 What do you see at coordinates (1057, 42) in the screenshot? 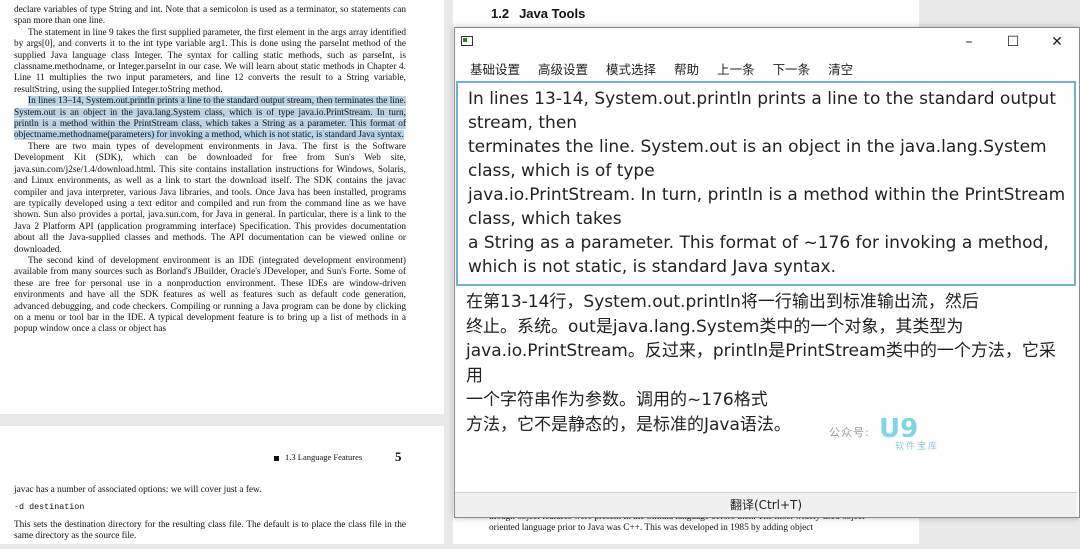
I see `close-button: ✕` at bounding box center [1057, 42].